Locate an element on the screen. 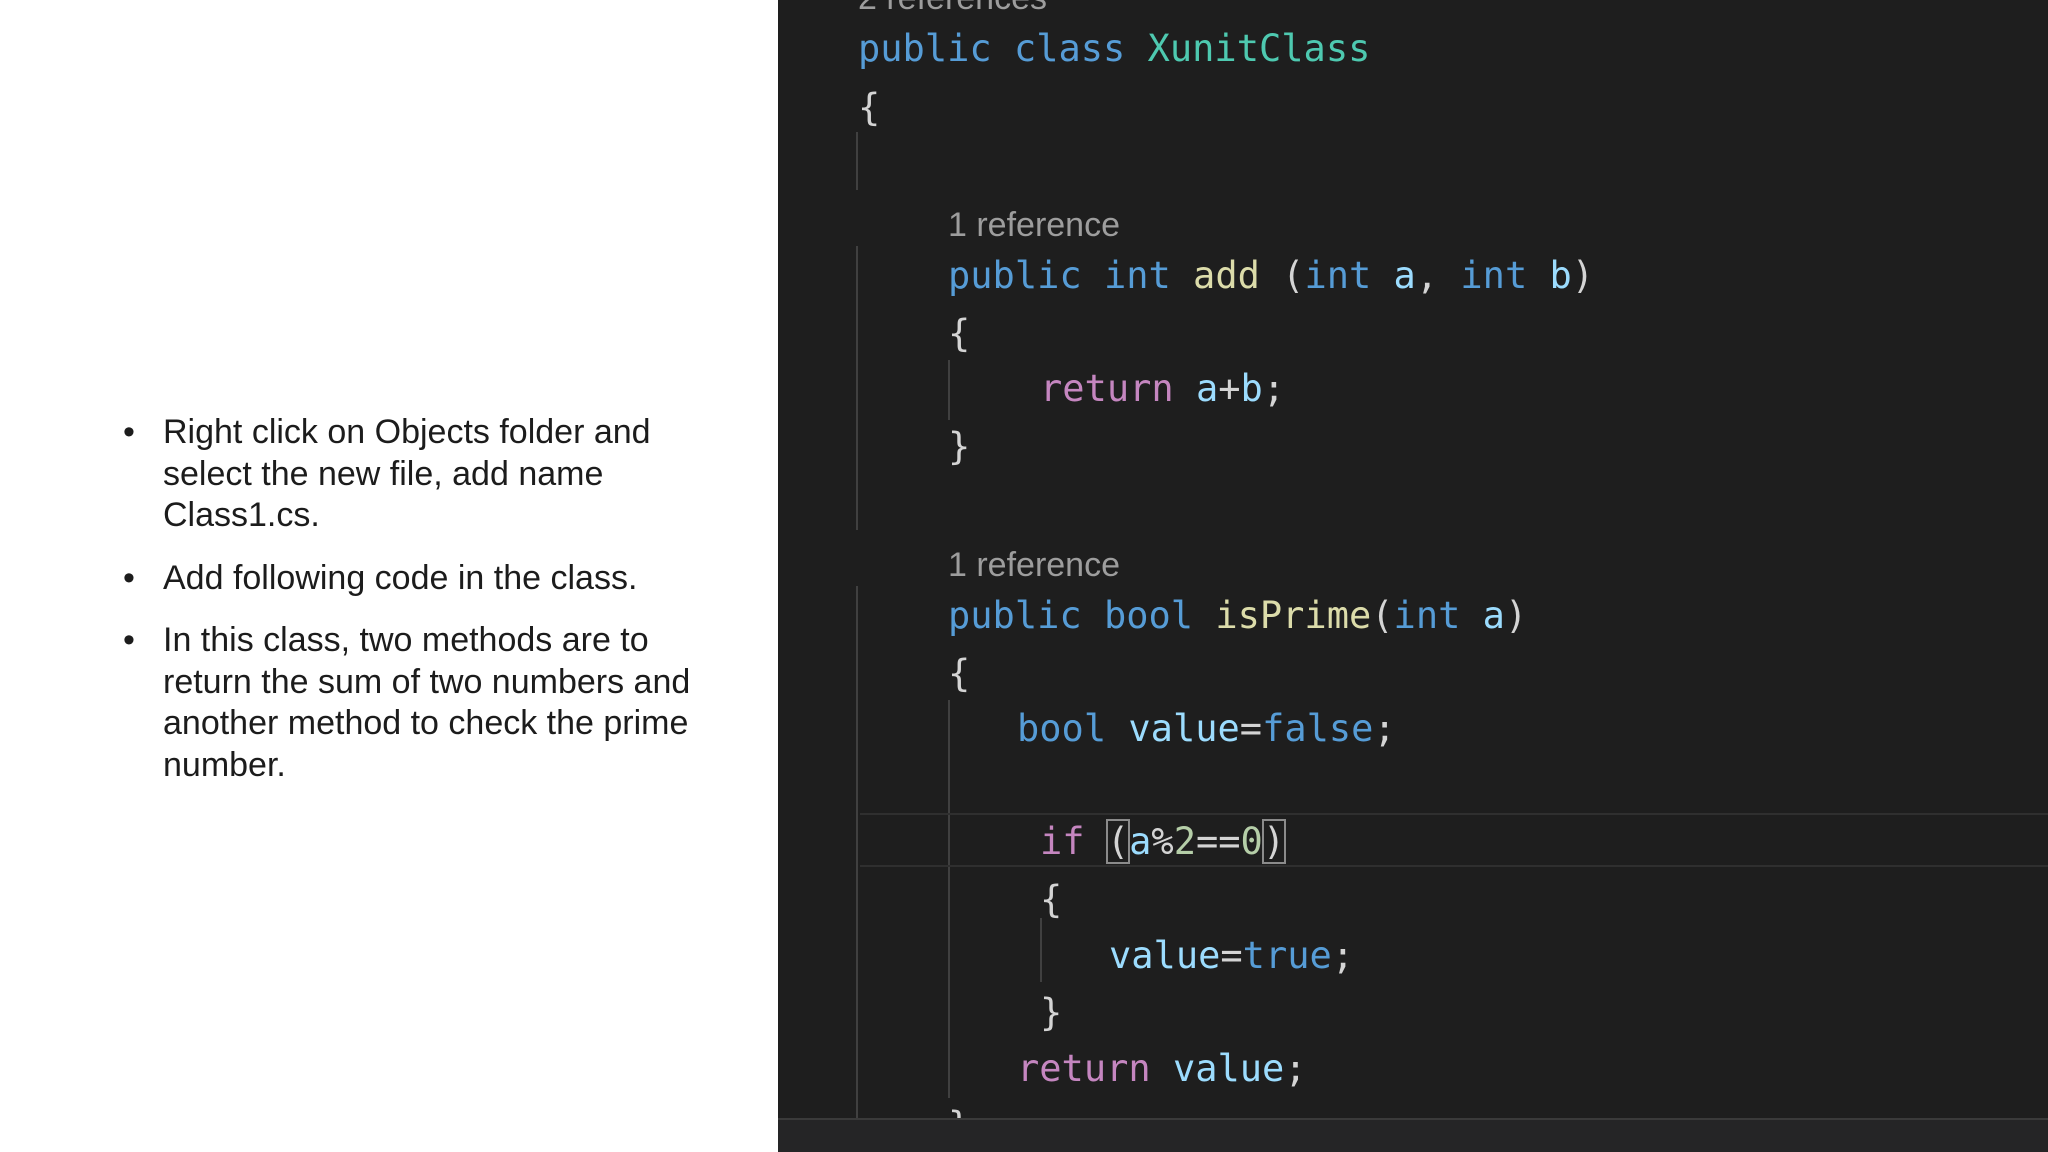 Image resolution: width=2048 pixels, height=1152 pixels. token-class-name: XunitClass is located at coordinates (1259, 48).